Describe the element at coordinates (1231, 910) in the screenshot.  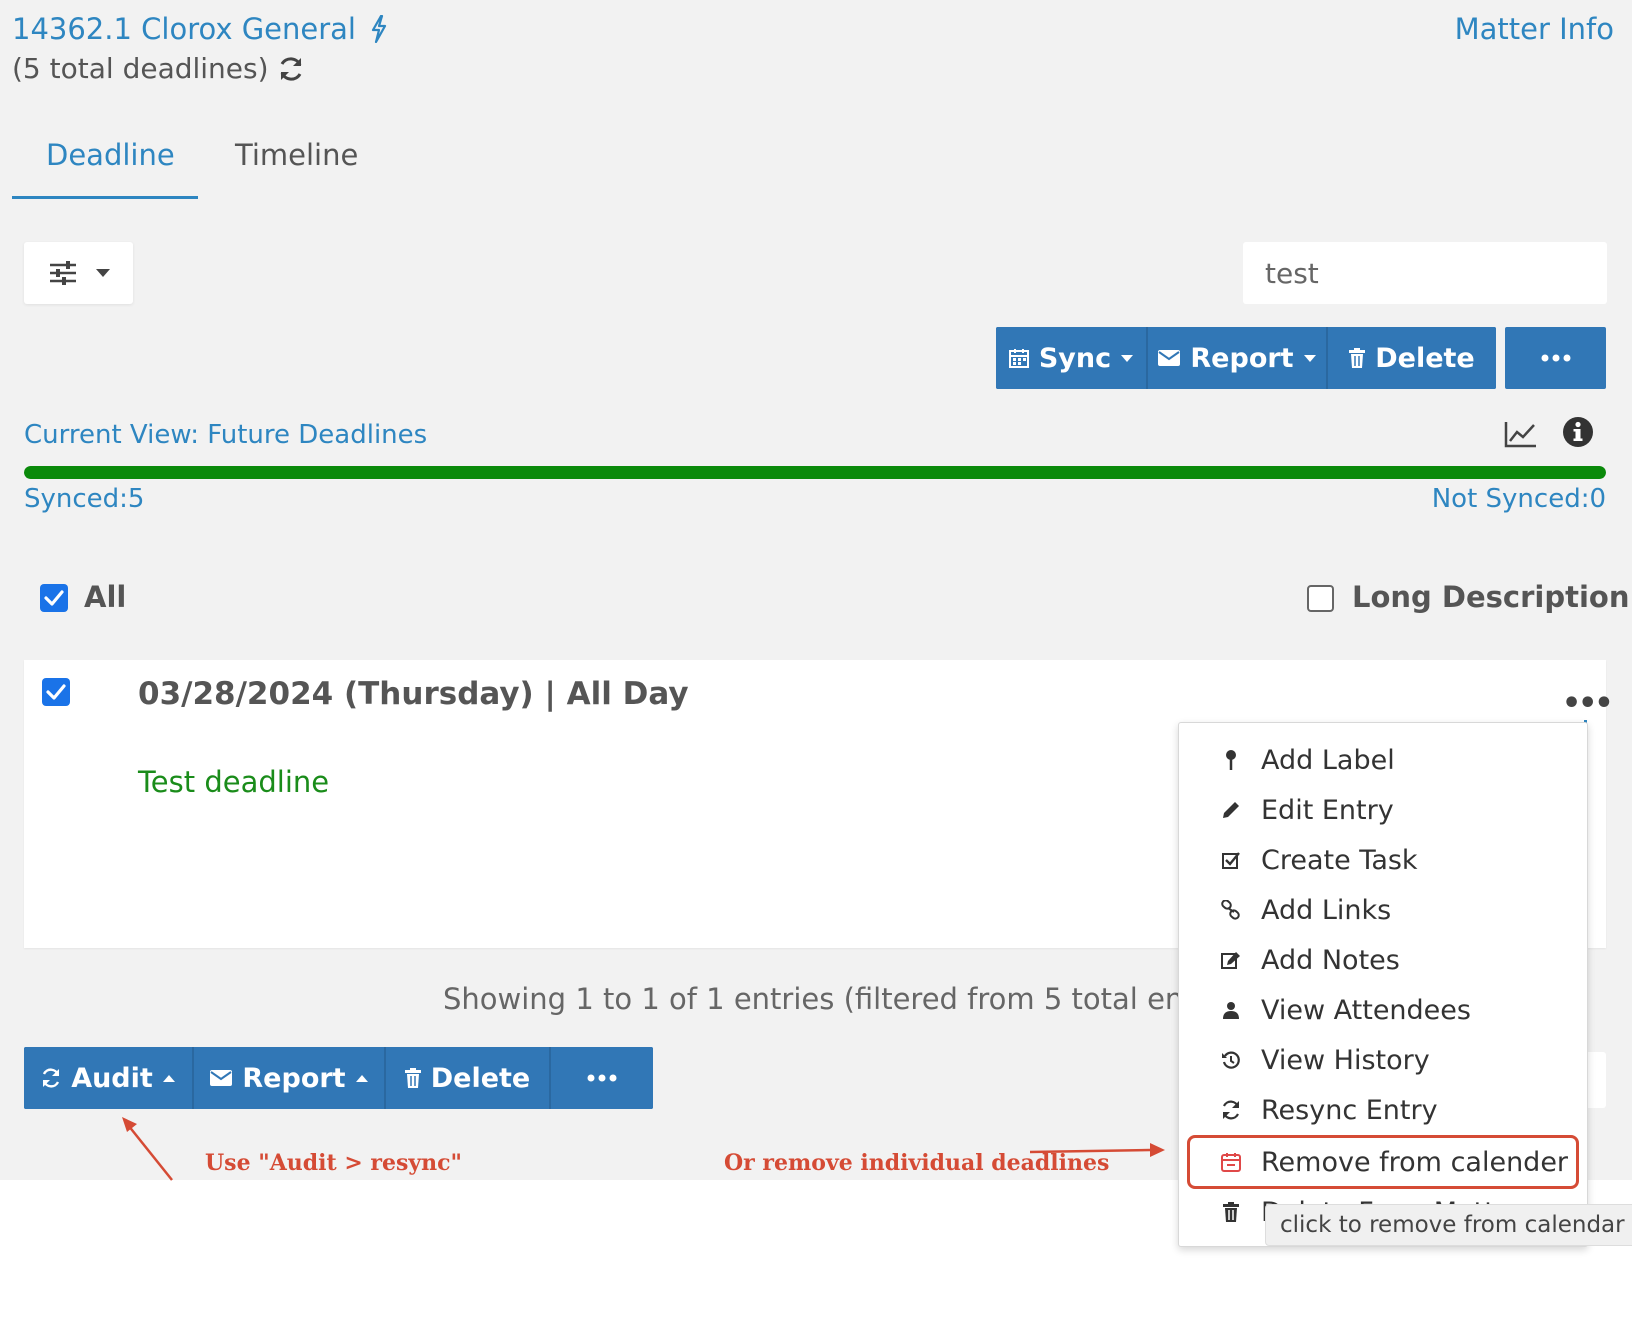
I see `link-icon` at that location.